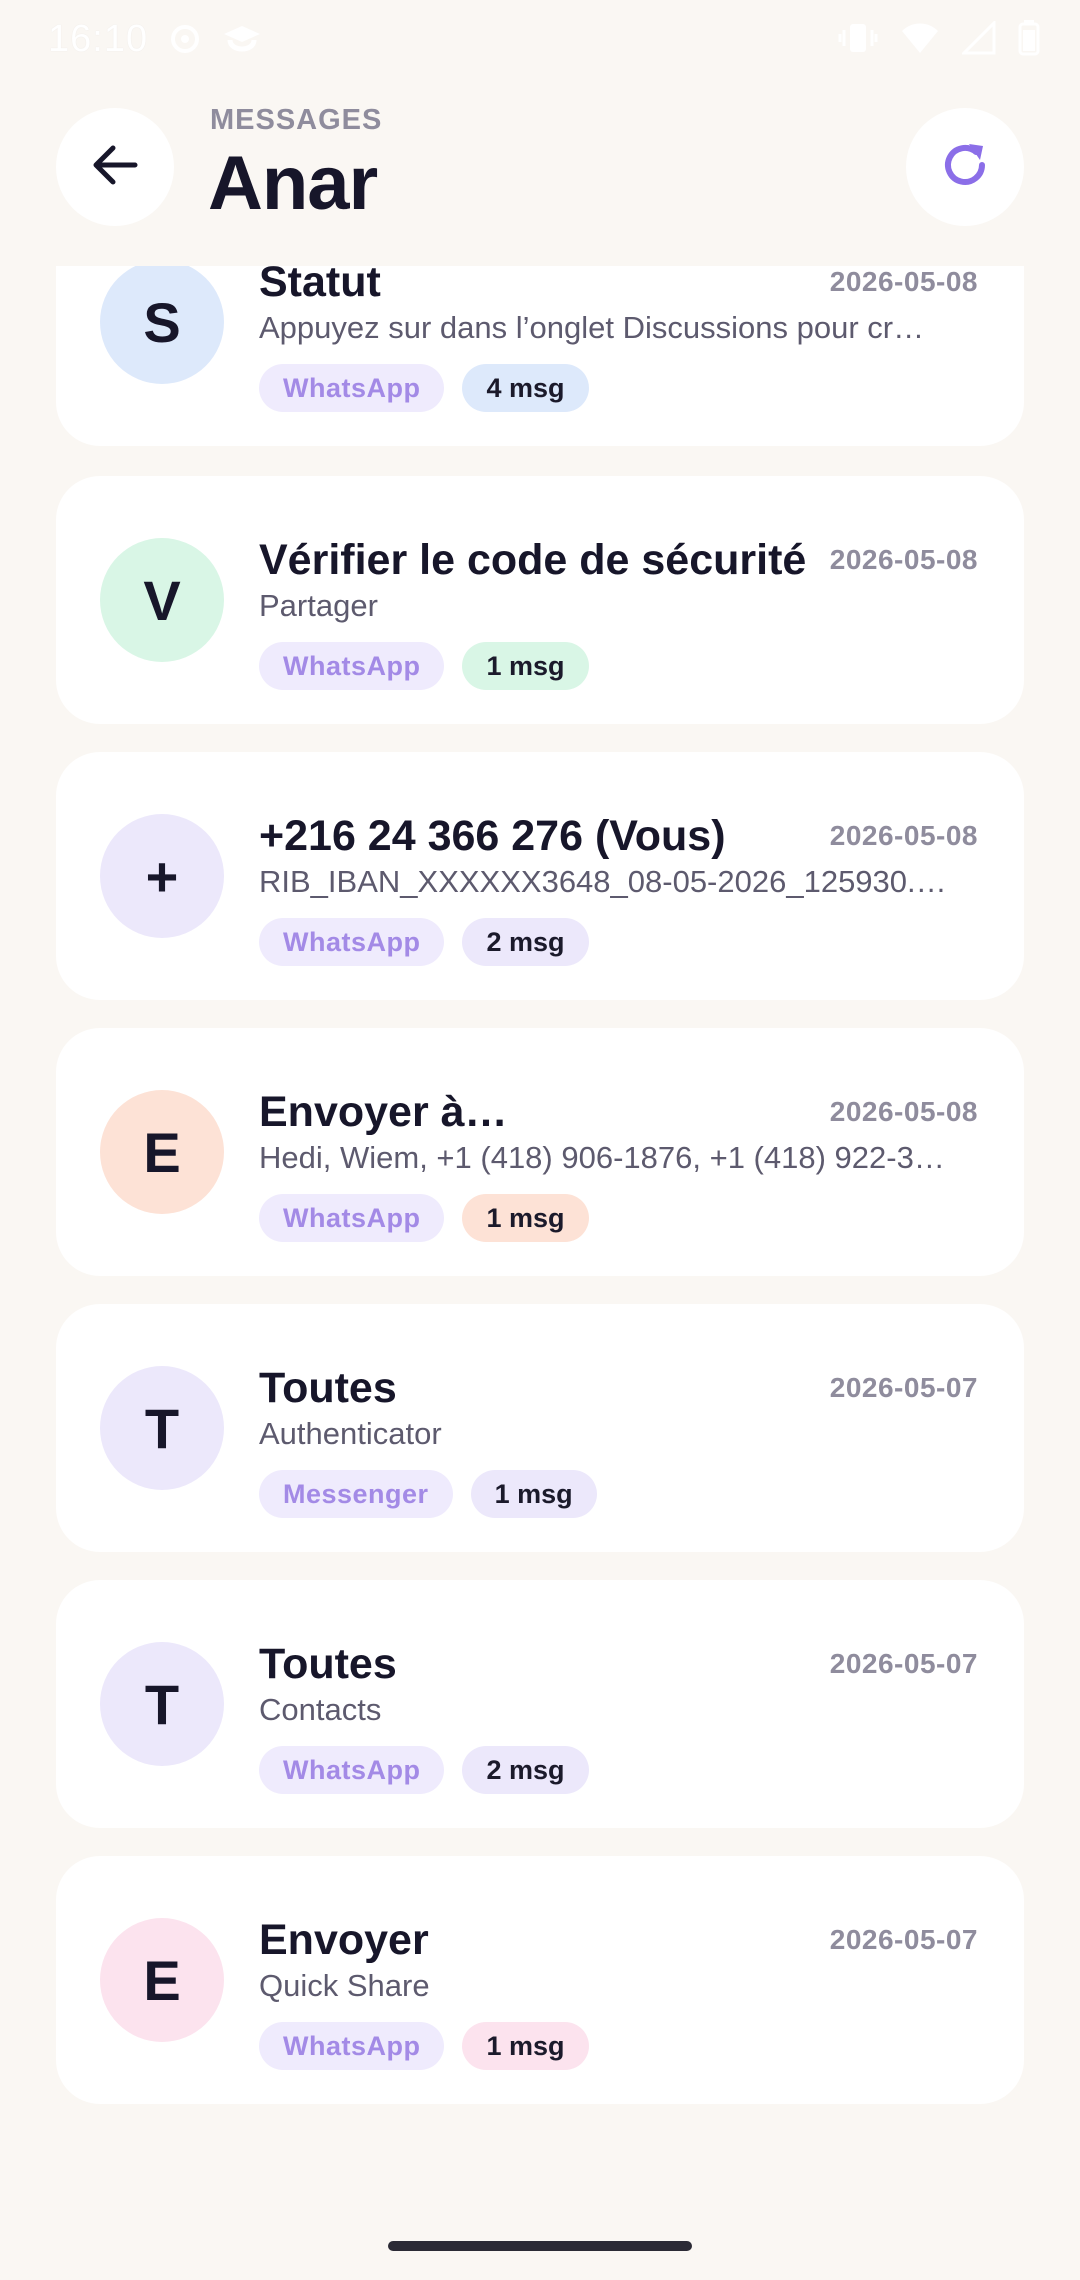  I want to click on home-indicator, so click(540, 2246).